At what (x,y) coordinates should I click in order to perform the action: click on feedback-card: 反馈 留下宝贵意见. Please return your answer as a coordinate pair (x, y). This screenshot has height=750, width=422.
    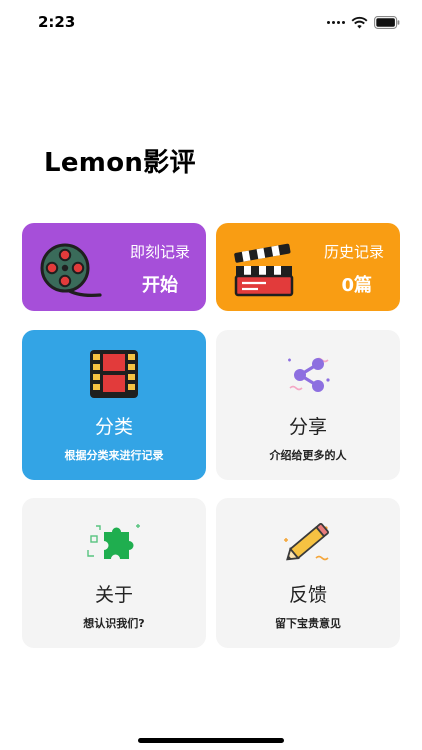
    Looking at the image, I should click on (308, 573).